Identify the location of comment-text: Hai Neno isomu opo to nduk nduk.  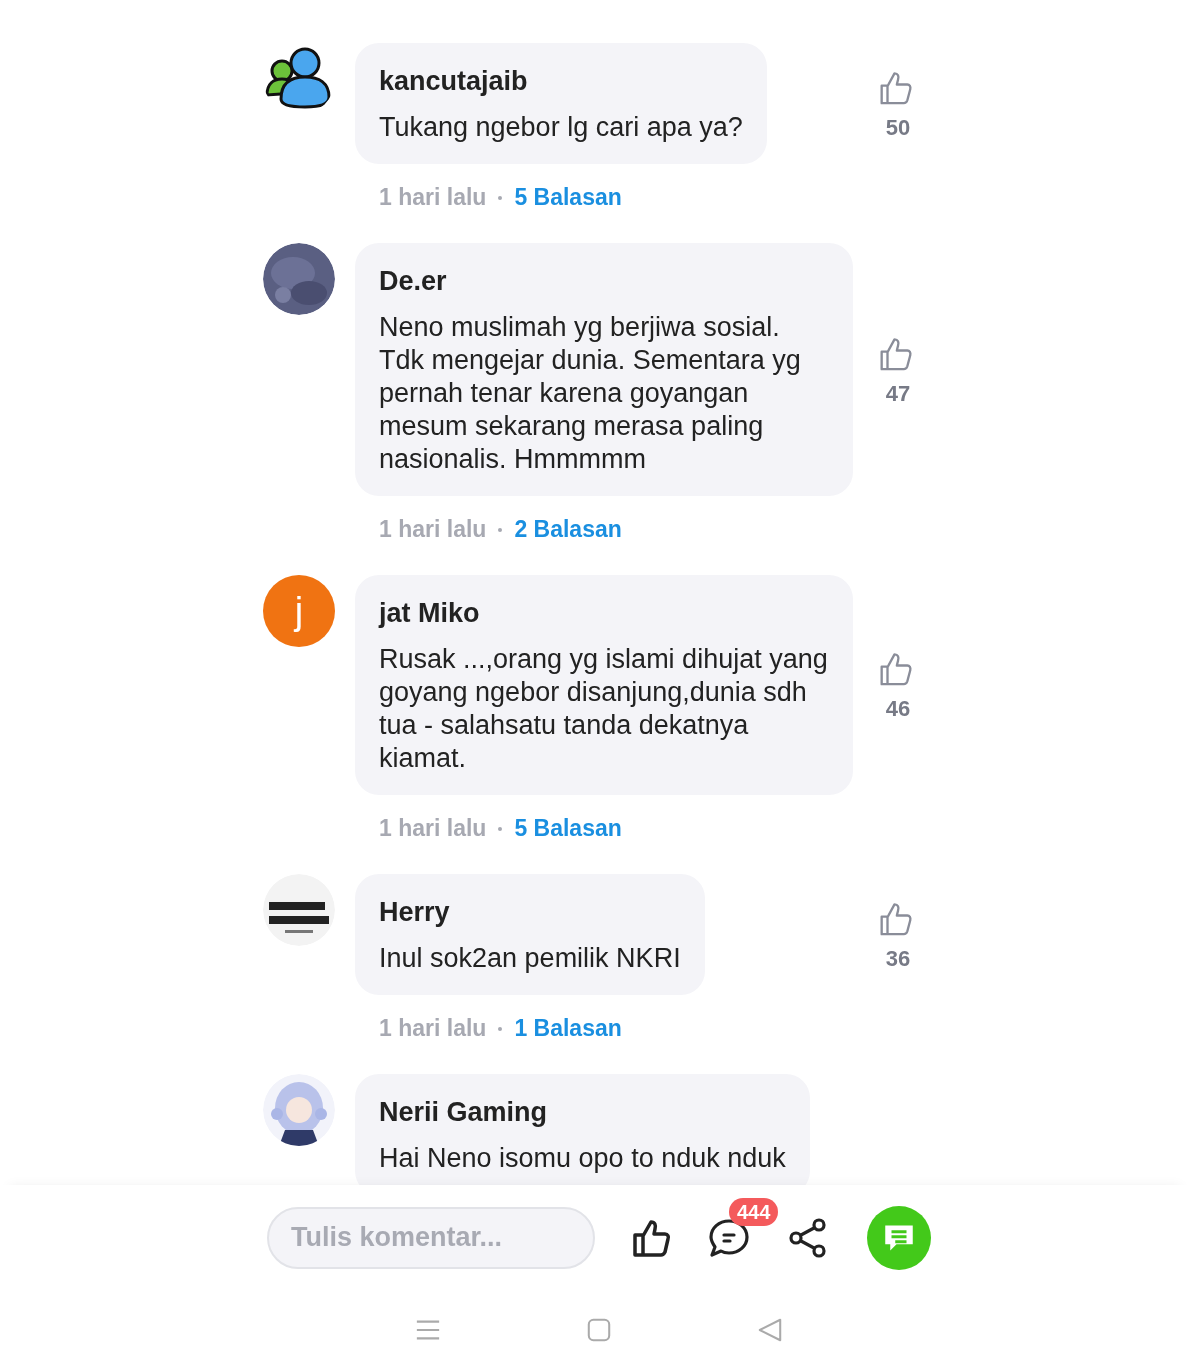
(582, 1158).